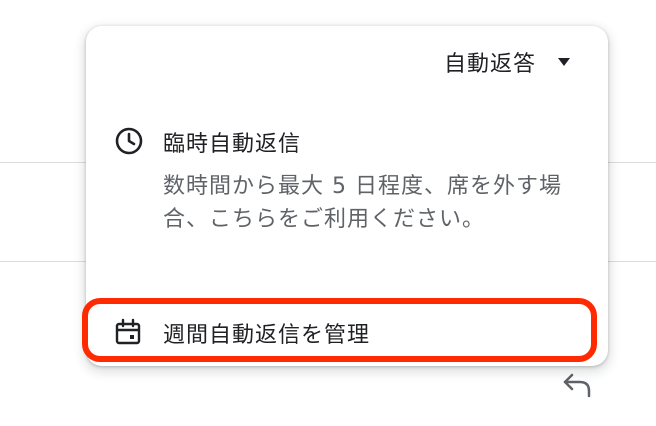  What do you see at coordinates (267, 335) in the screenshot?
I see `manage-weekly-auto-reply-label: 週間自動返信を管理` at bounding box center [267, 335].